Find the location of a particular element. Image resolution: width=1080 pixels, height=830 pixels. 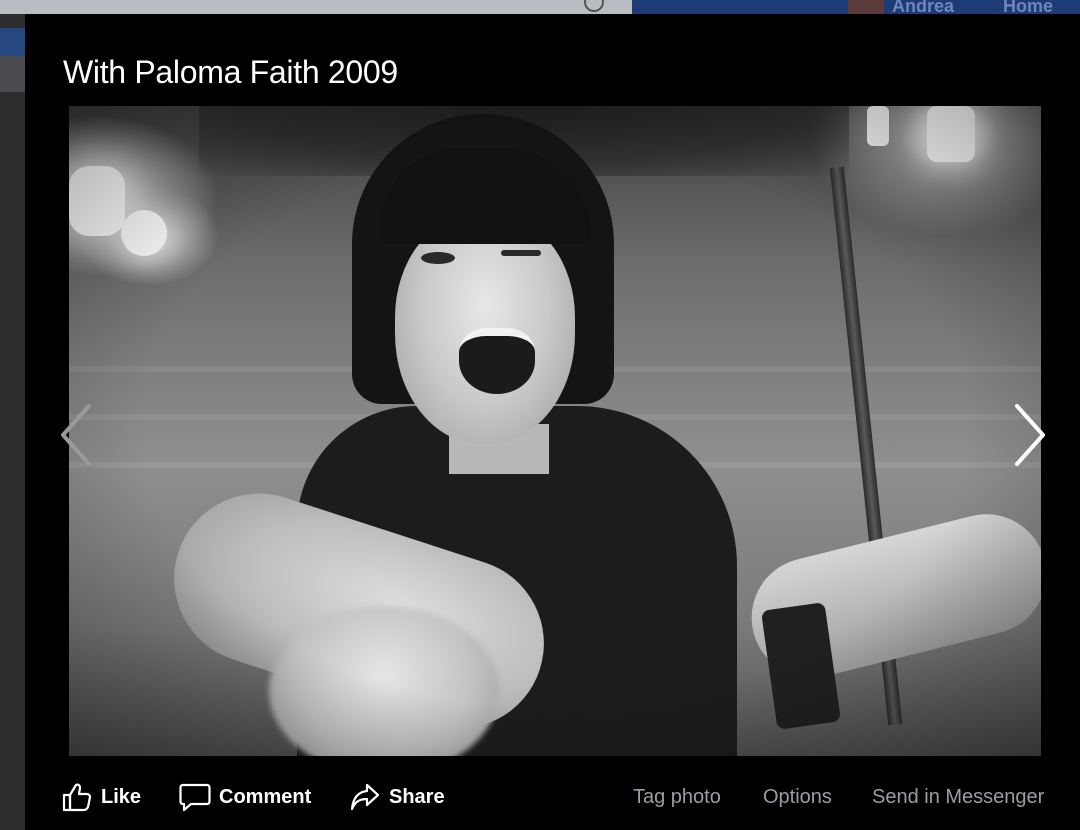

left-edge-grey-block is located at coordinates (12, 74).